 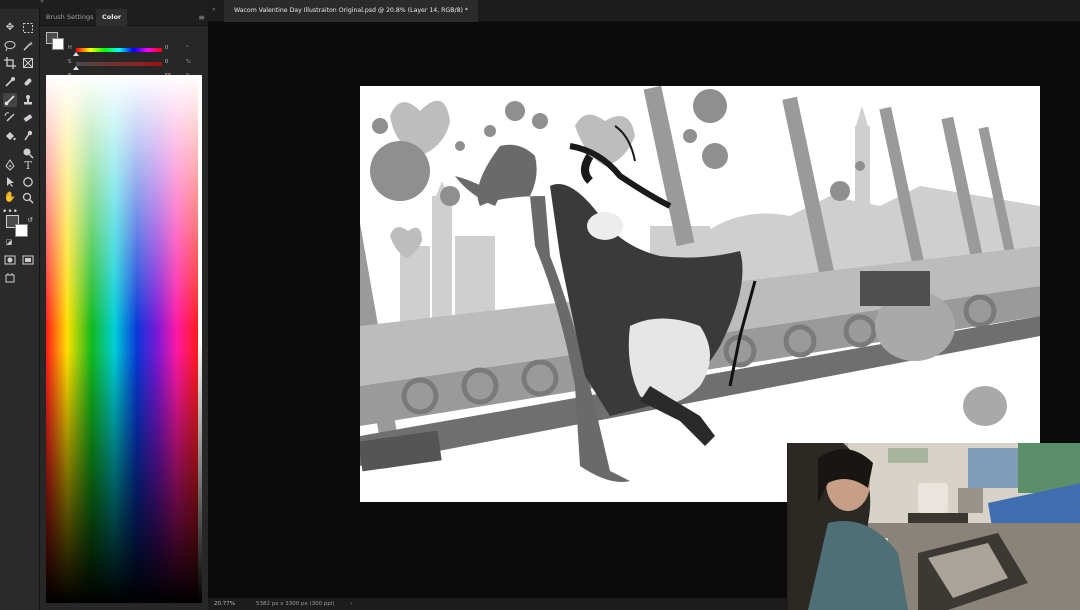 I want to click on zoom-icon, so click(x=28, y=198).